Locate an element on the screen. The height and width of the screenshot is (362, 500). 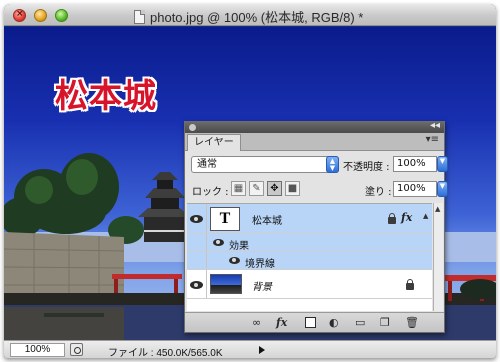
lock-label: ロック : is located at coordinates (210, 192).